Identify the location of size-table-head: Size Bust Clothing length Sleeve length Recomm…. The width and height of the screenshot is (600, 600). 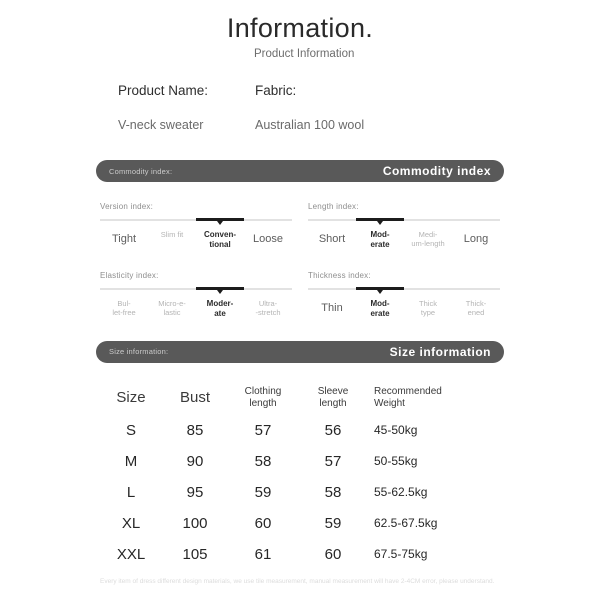
(300, 398).